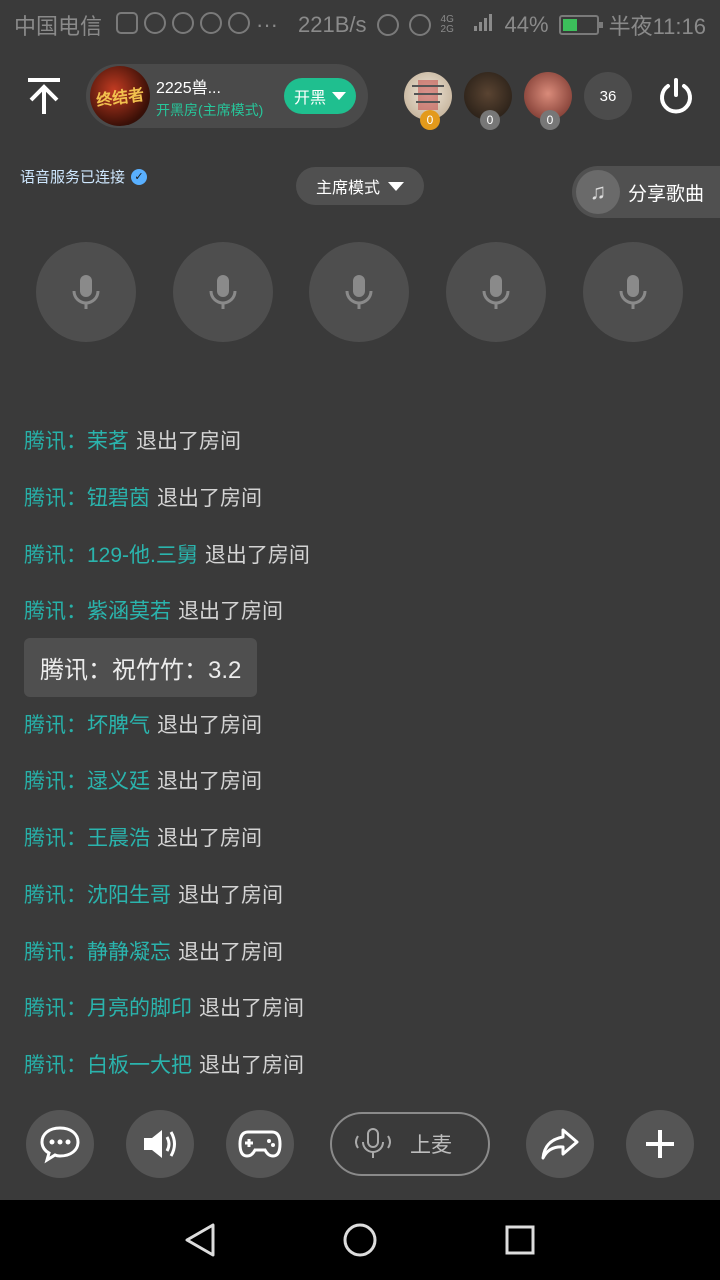 This screenshot has height=1280, width=720. What do you see at coordinates (108, 440) in the screenshot?
I see `message-user: 茉茗` at bounding box center [108, 440].